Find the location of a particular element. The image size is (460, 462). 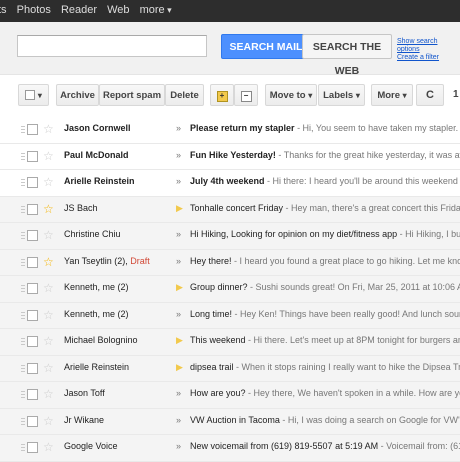

topnav-link-partial: ts is located at coordinates (3, 10).